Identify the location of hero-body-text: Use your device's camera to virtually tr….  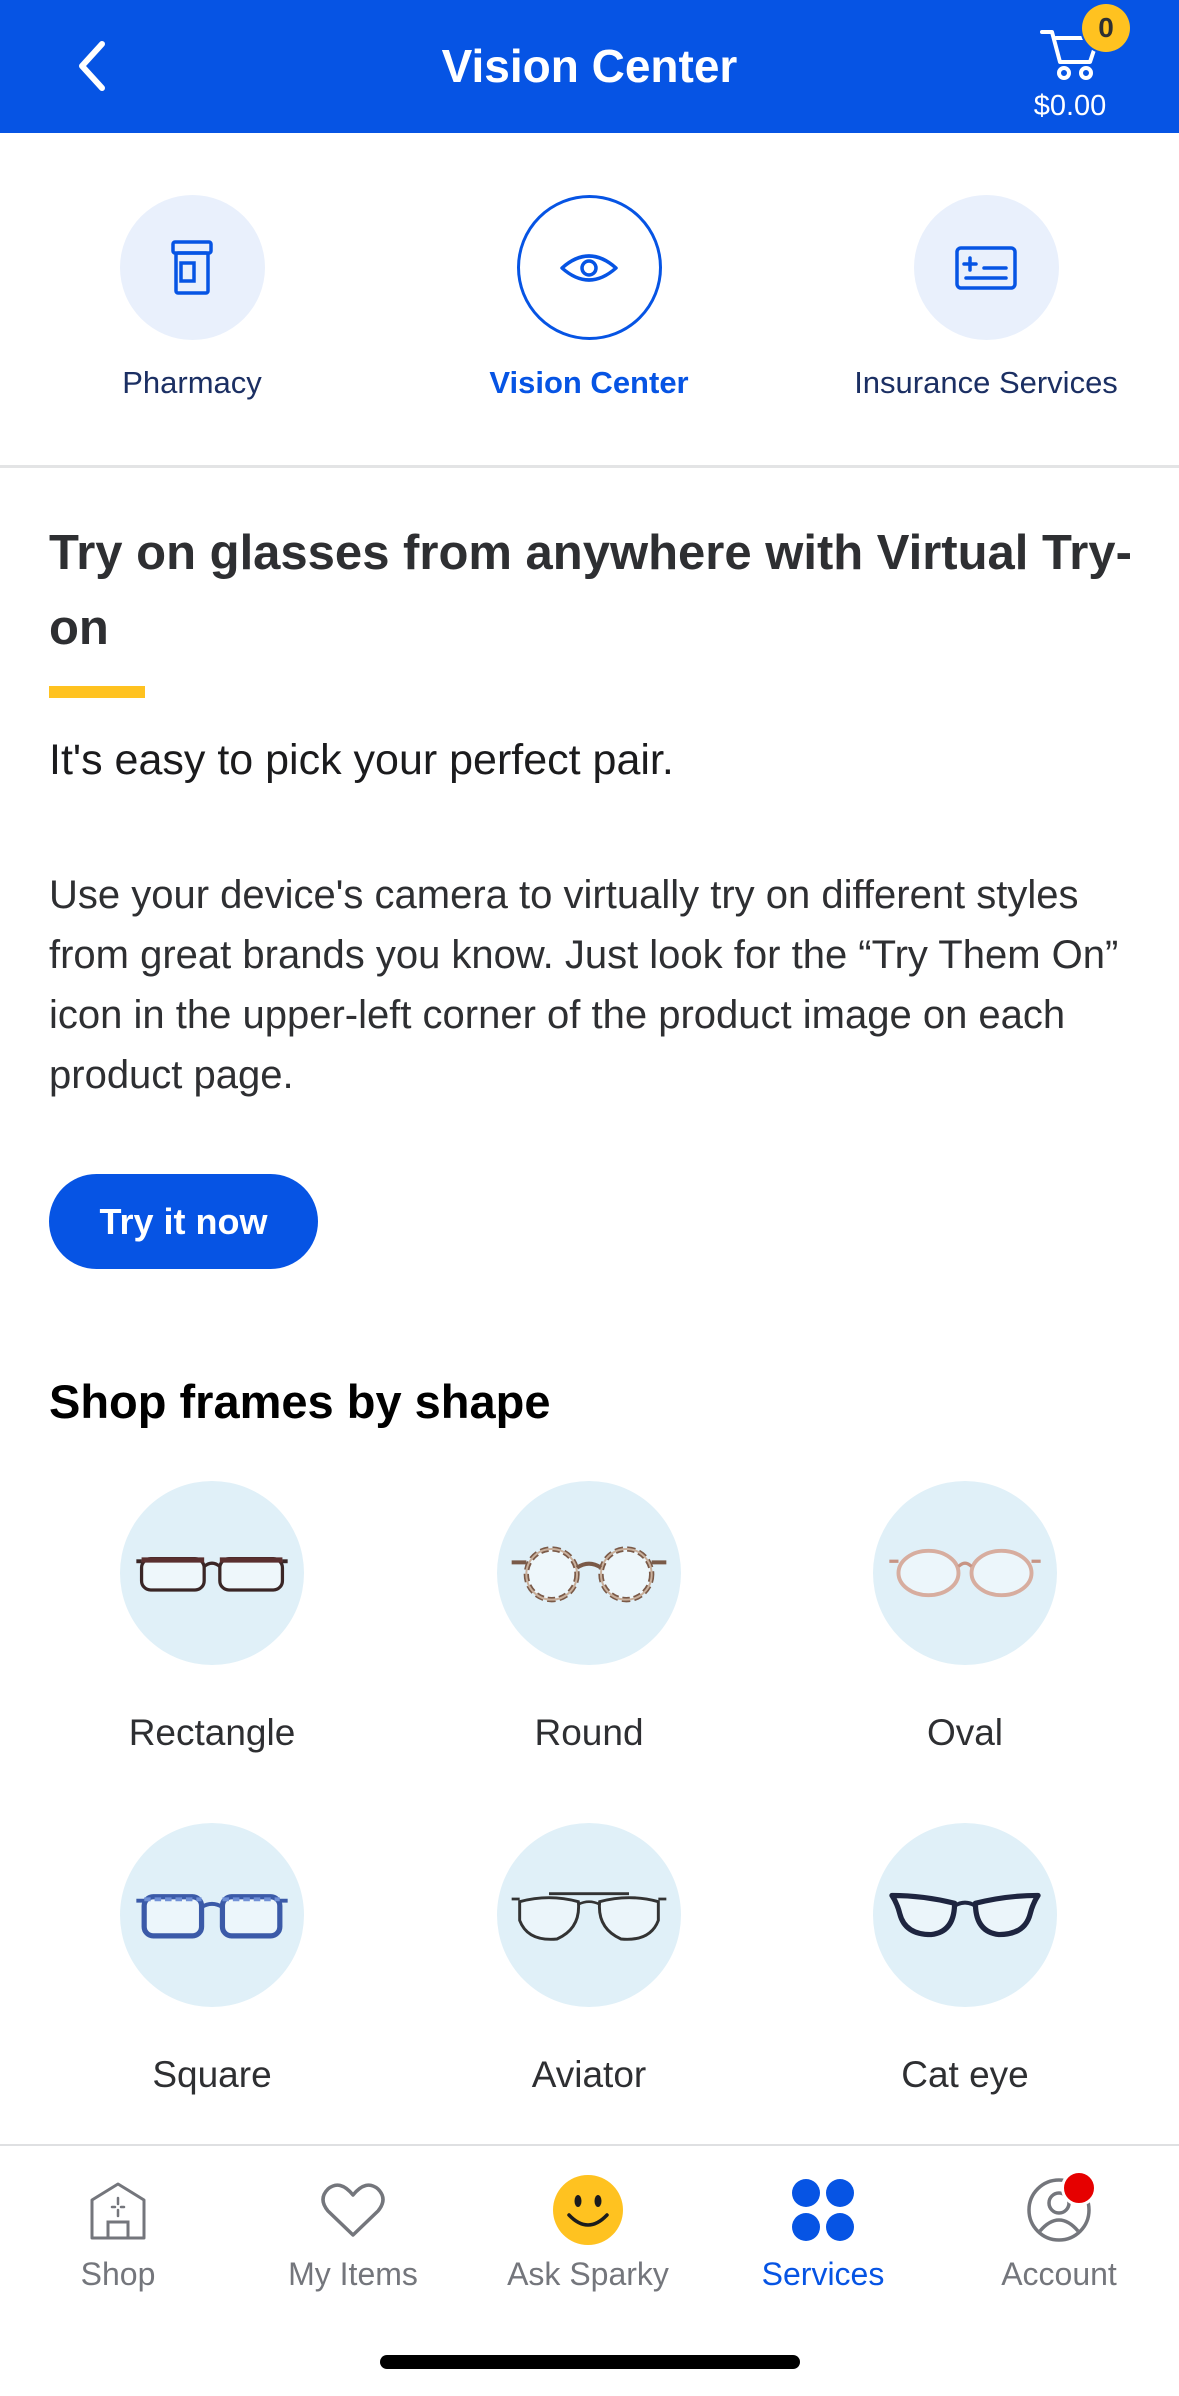
(584, 985).